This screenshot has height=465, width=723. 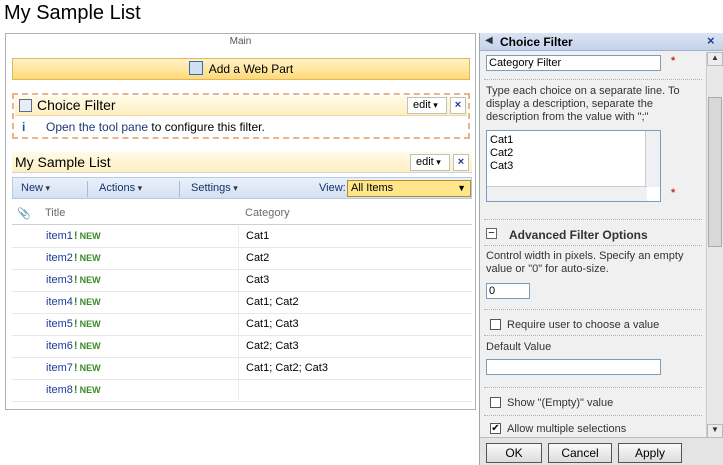 I want to click on scroll-up-arrow: ▲, so click(x=715, y=59).